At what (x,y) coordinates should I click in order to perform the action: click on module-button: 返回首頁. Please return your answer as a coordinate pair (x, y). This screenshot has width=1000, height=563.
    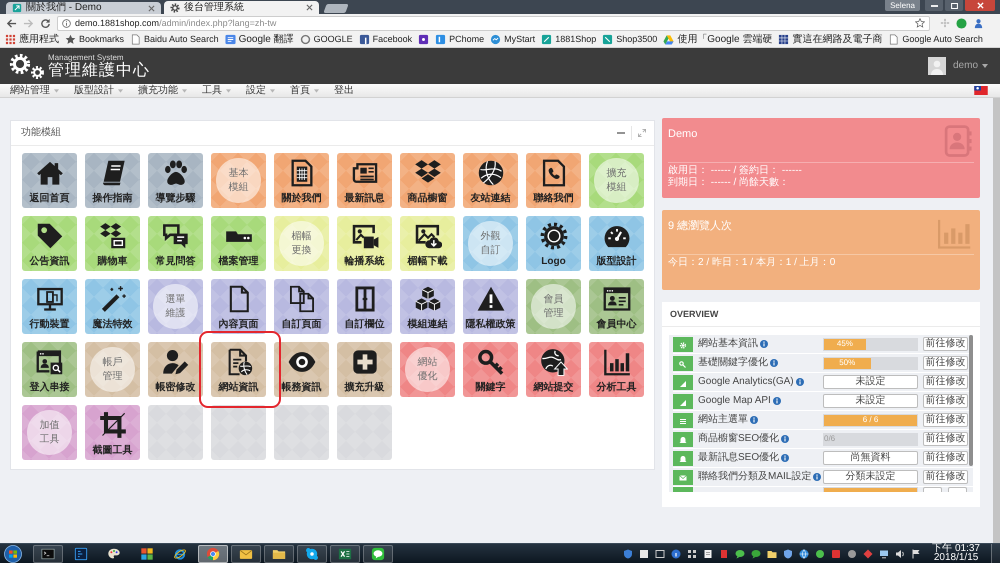
    Looking at the image, I should click on (49, 180).